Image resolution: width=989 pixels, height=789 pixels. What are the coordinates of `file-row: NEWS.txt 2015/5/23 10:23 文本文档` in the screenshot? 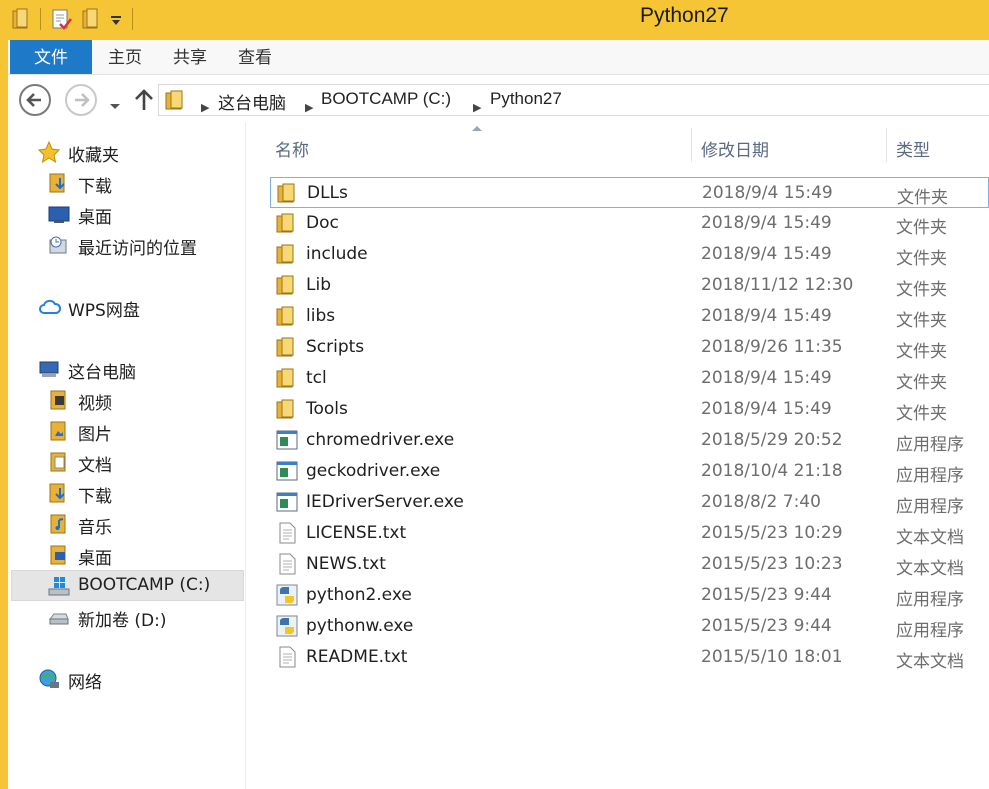 It's located at (629, 564).